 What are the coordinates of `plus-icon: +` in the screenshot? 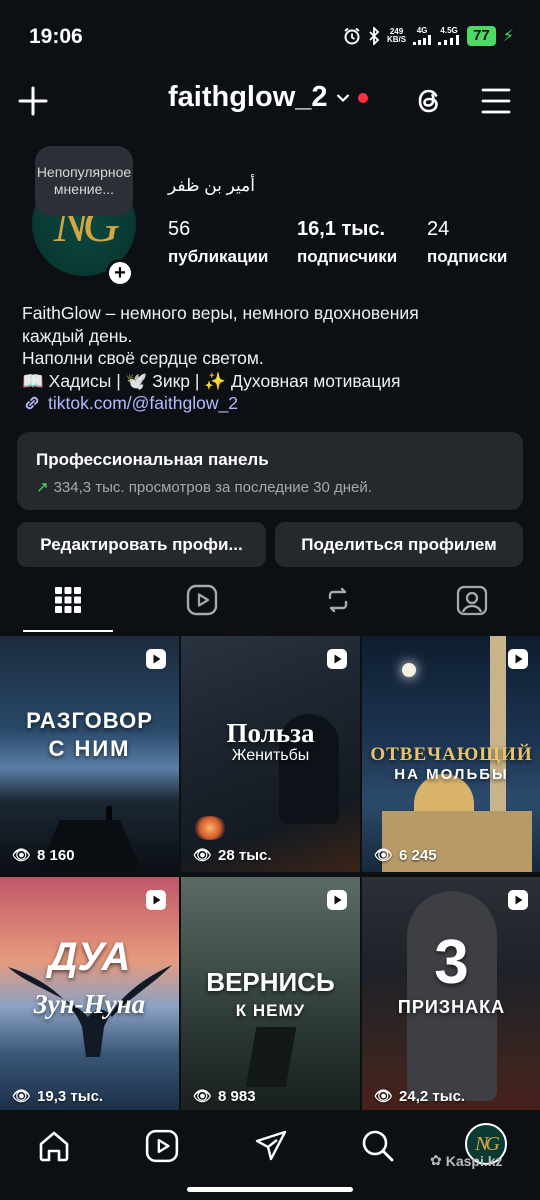 It's located at (120, 273).